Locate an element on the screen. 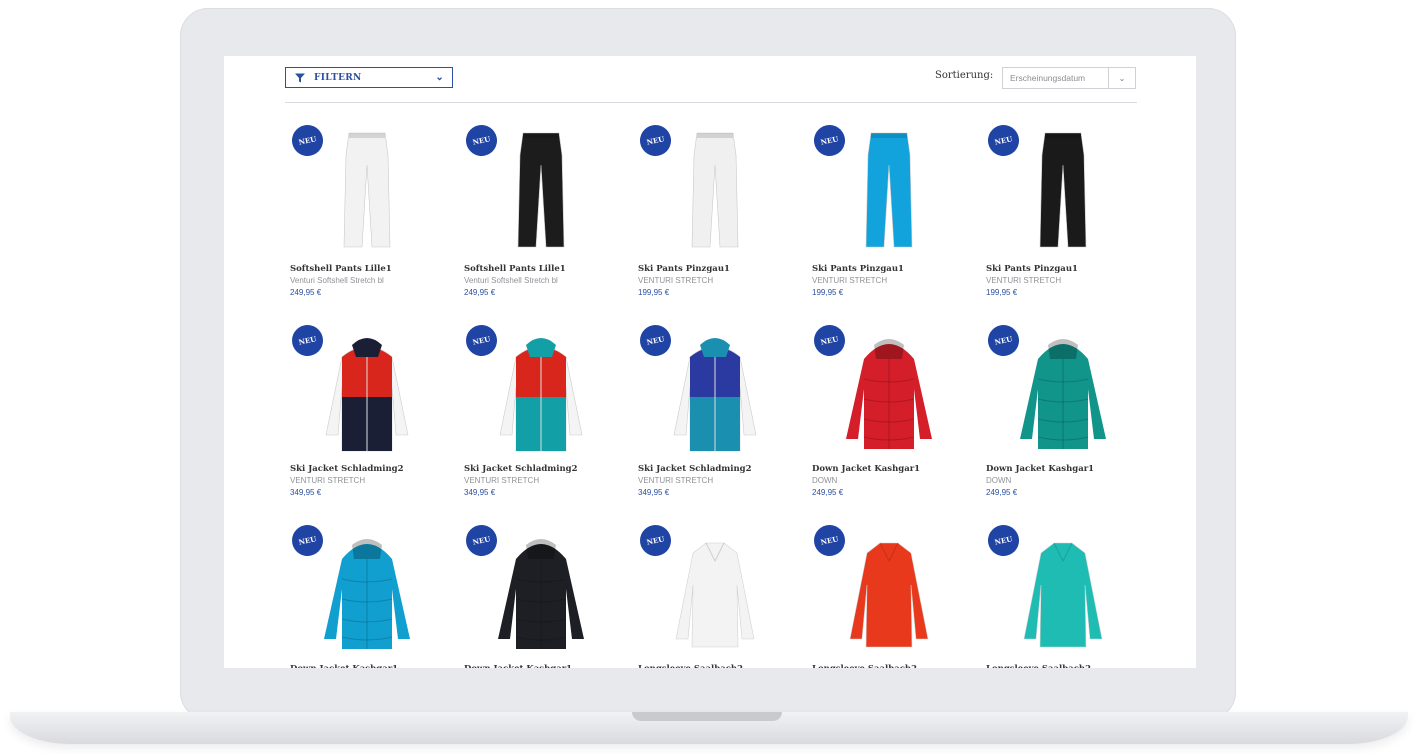 This screenshot has height=754, width=1418. filter-button: FILTERN ⌄ is located at coordinates (369, 77).